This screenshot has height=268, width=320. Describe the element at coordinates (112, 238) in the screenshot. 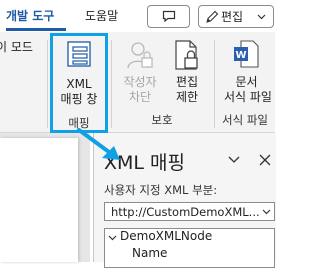

I see `expand-chevron-icon` at that location.